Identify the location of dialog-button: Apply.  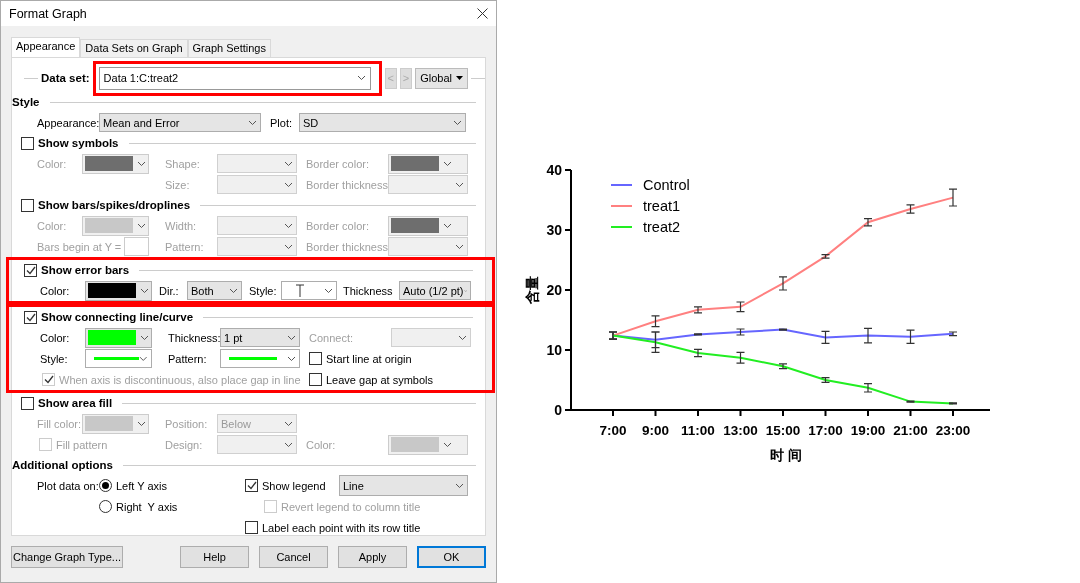
(372, 557).